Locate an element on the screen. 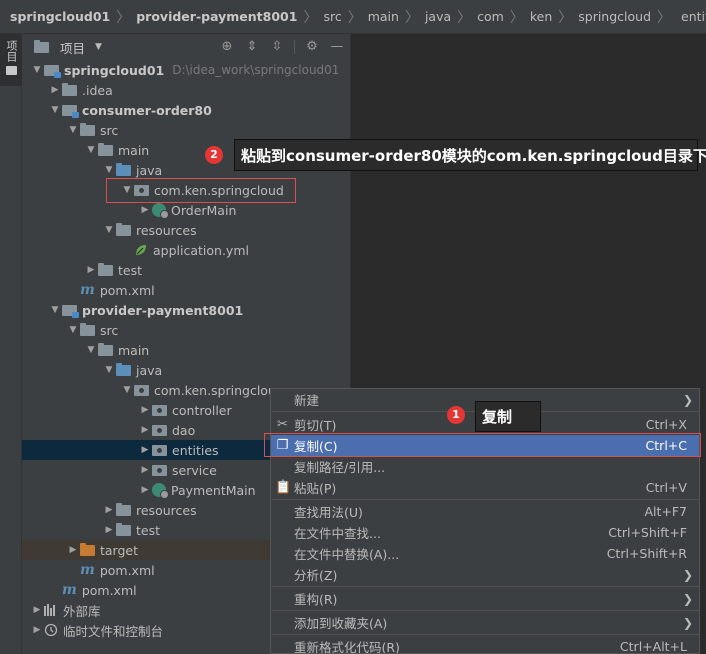 Image resolution: width=706 pixels, height=654 pixels. menu-item-find-in-files: 在文件中查找... Ctrl+Shift+F is located at coordinates (485, 532).